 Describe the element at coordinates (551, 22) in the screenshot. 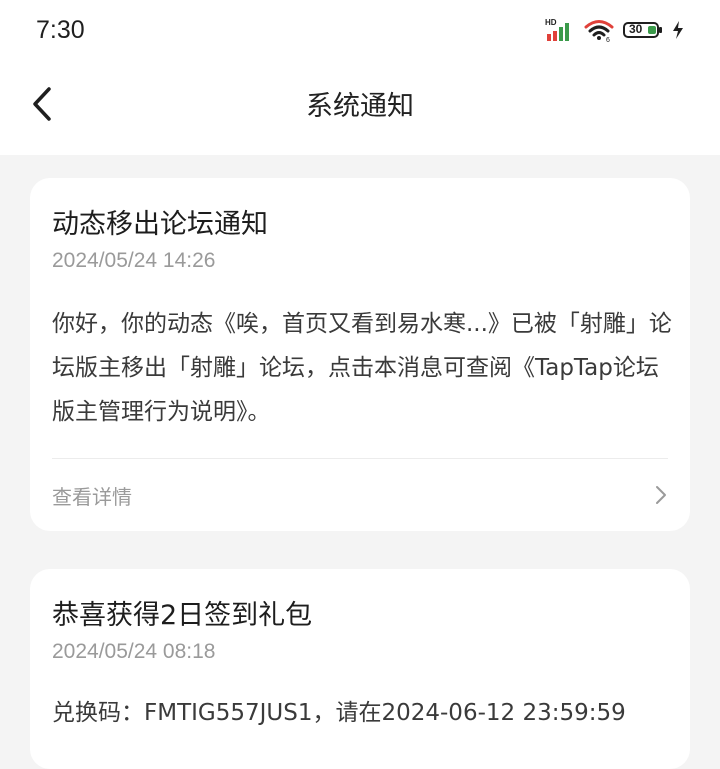

I see `svg-text: HD` at that location.